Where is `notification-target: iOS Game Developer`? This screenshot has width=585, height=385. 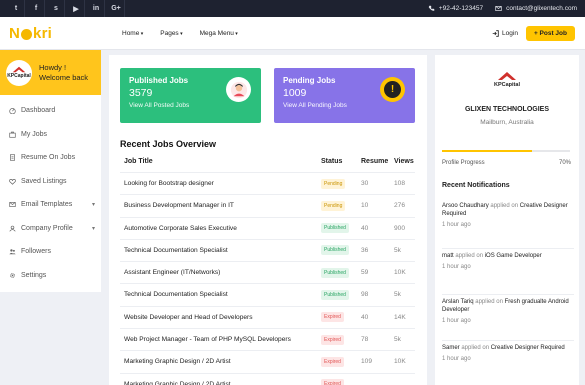 notification-target: iOS Game Developer is located at coordinates (513, 256).